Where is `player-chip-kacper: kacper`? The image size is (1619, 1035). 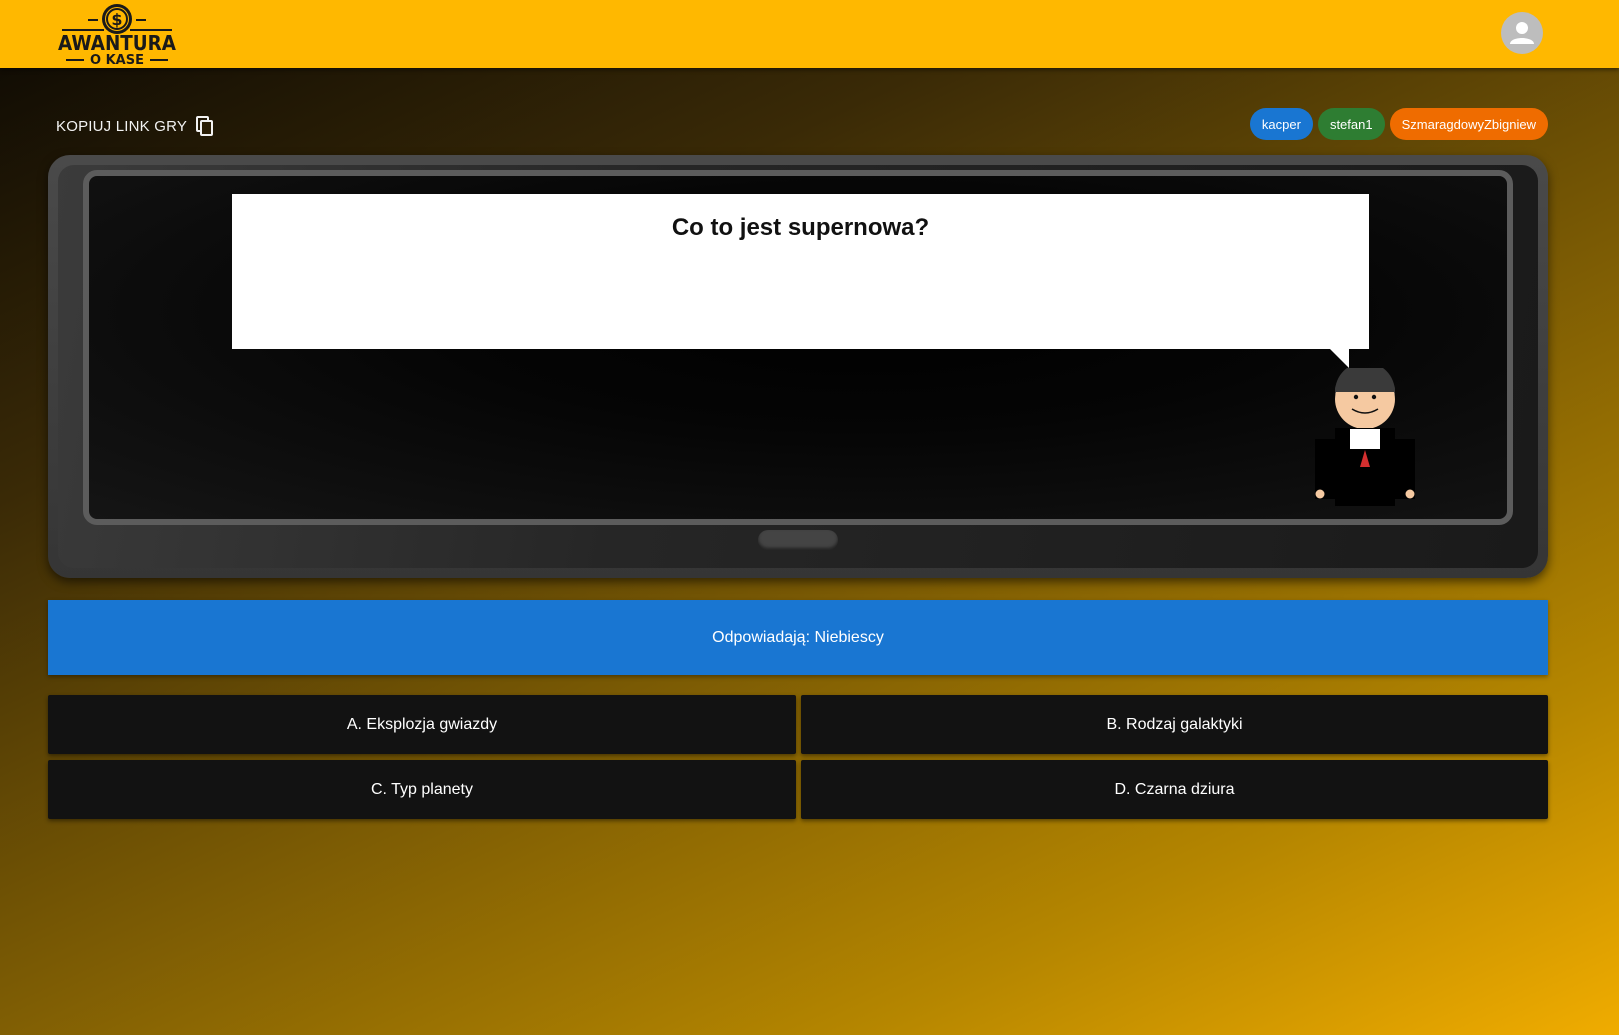
player-chip-kacper: kacper is located at coordinates (1281, 124).